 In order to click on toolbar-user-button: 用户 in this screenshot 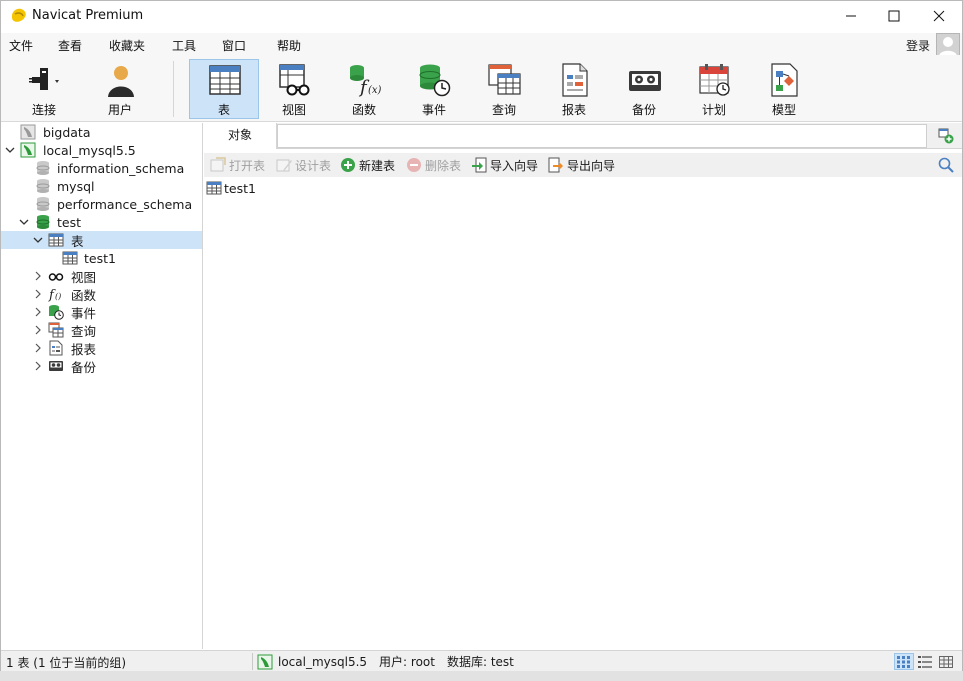, I will do `click(120, 89)`.